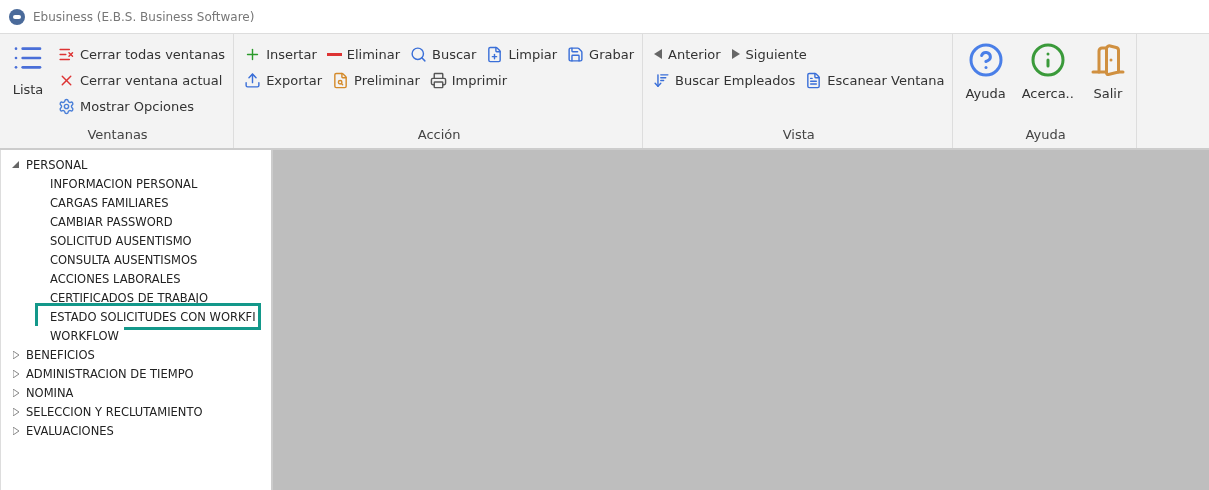 The width and height of the screenshot is (1209, 490). Describe the element at coordinates (875, 80) in the screenshot. I see `ribbon-button: Escanear Ventana` at that location.